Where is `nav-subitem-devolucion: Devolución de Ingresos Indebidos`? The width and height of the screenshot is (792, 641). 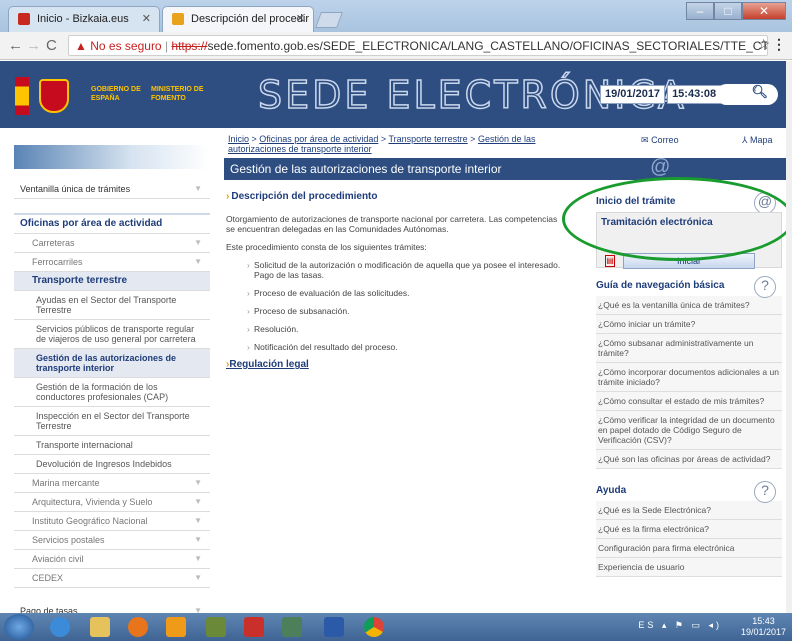
nav-subitem-devolucion: Devolución de Ingresos Indebidos is located at coordinates (112, 464).